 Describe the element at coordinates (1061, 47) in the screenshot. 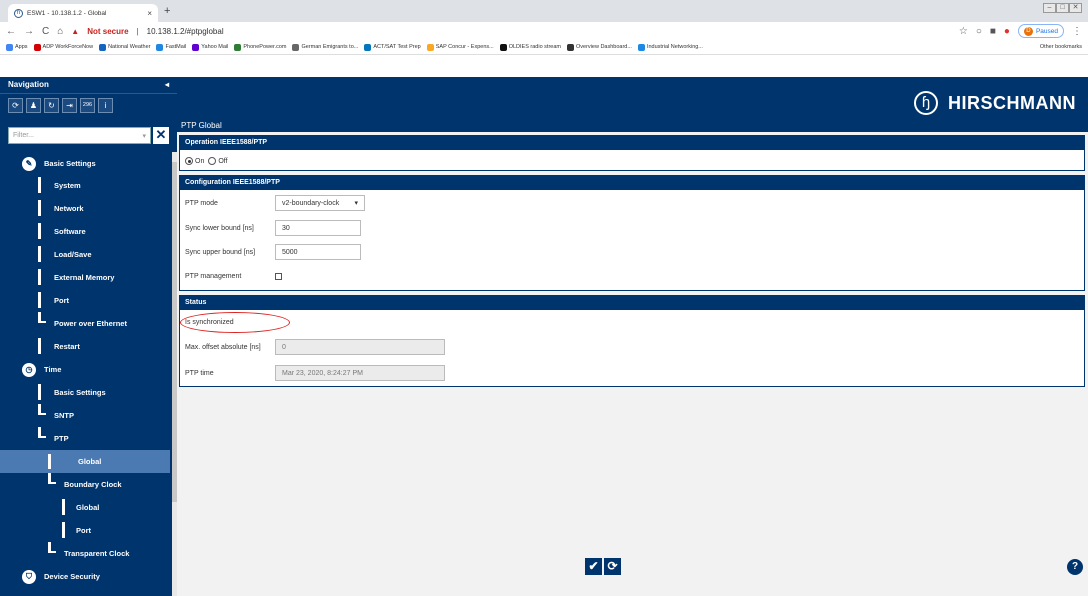

I see `other-bookmarks: Other bookmarks` at that location.